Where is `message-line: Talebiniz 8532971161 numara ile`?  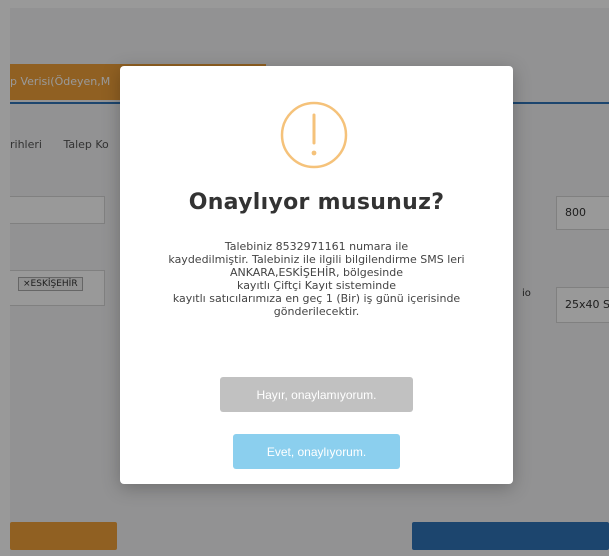 message-line: Talebiniz 8532971161 numara ile is located at coordinates (316, 246).